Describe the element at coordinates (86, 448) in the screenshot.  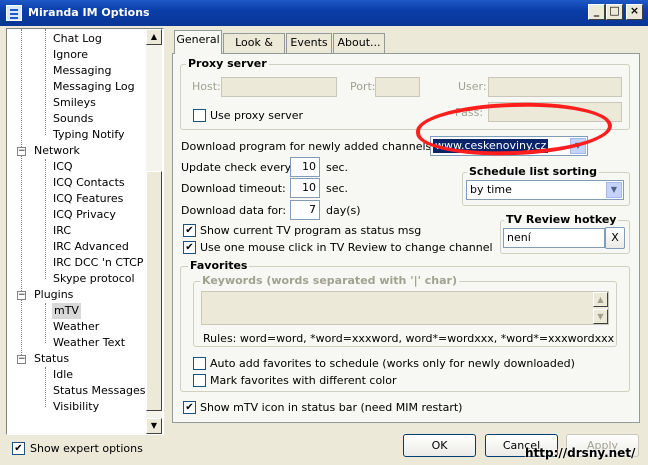
I see `expert-options-label: Show expert options` at that location.